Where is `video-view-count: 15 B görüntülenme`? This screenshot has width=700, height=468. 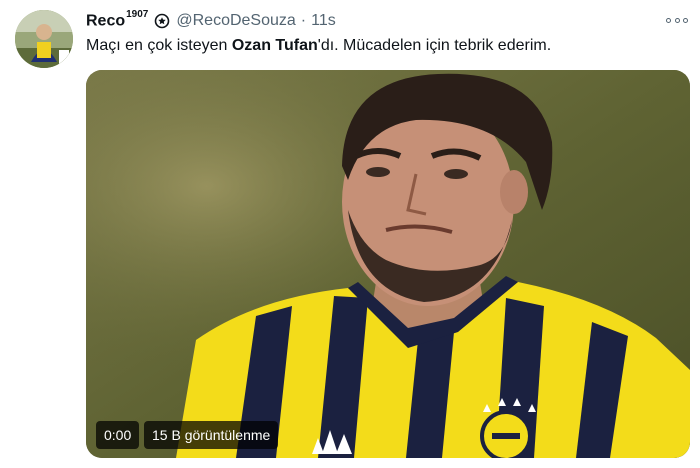
video-view-count: 15 B görüntülenme is located at coordinates (211, 435).